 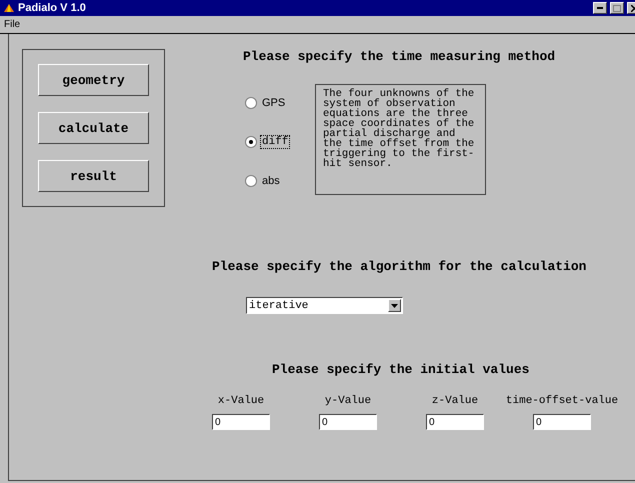 I want to click on maximize-button, so click(x=617, y=8).